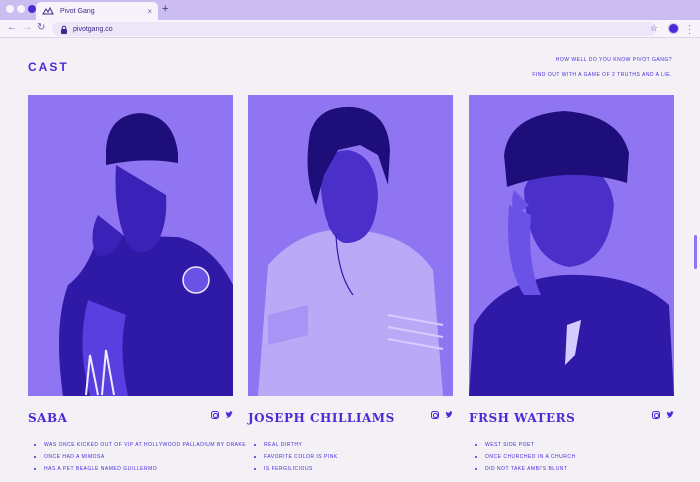  What do you see at coordinates (695, 252) in the screenshot?
I see `scrollbar-thumb` at bounding box center [695, 252].